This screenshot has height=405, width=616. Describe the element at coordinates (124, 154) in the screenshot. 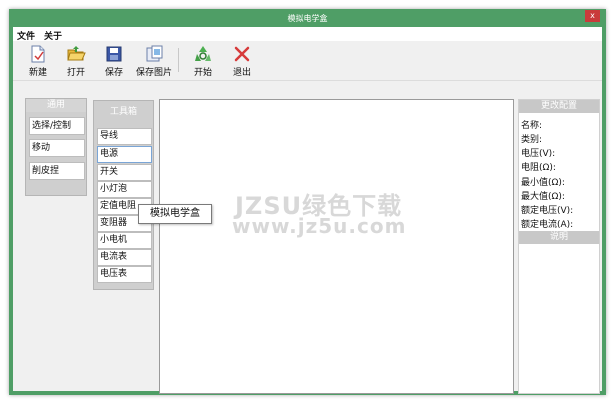

I see `tool-power-source: 电源` at that location.